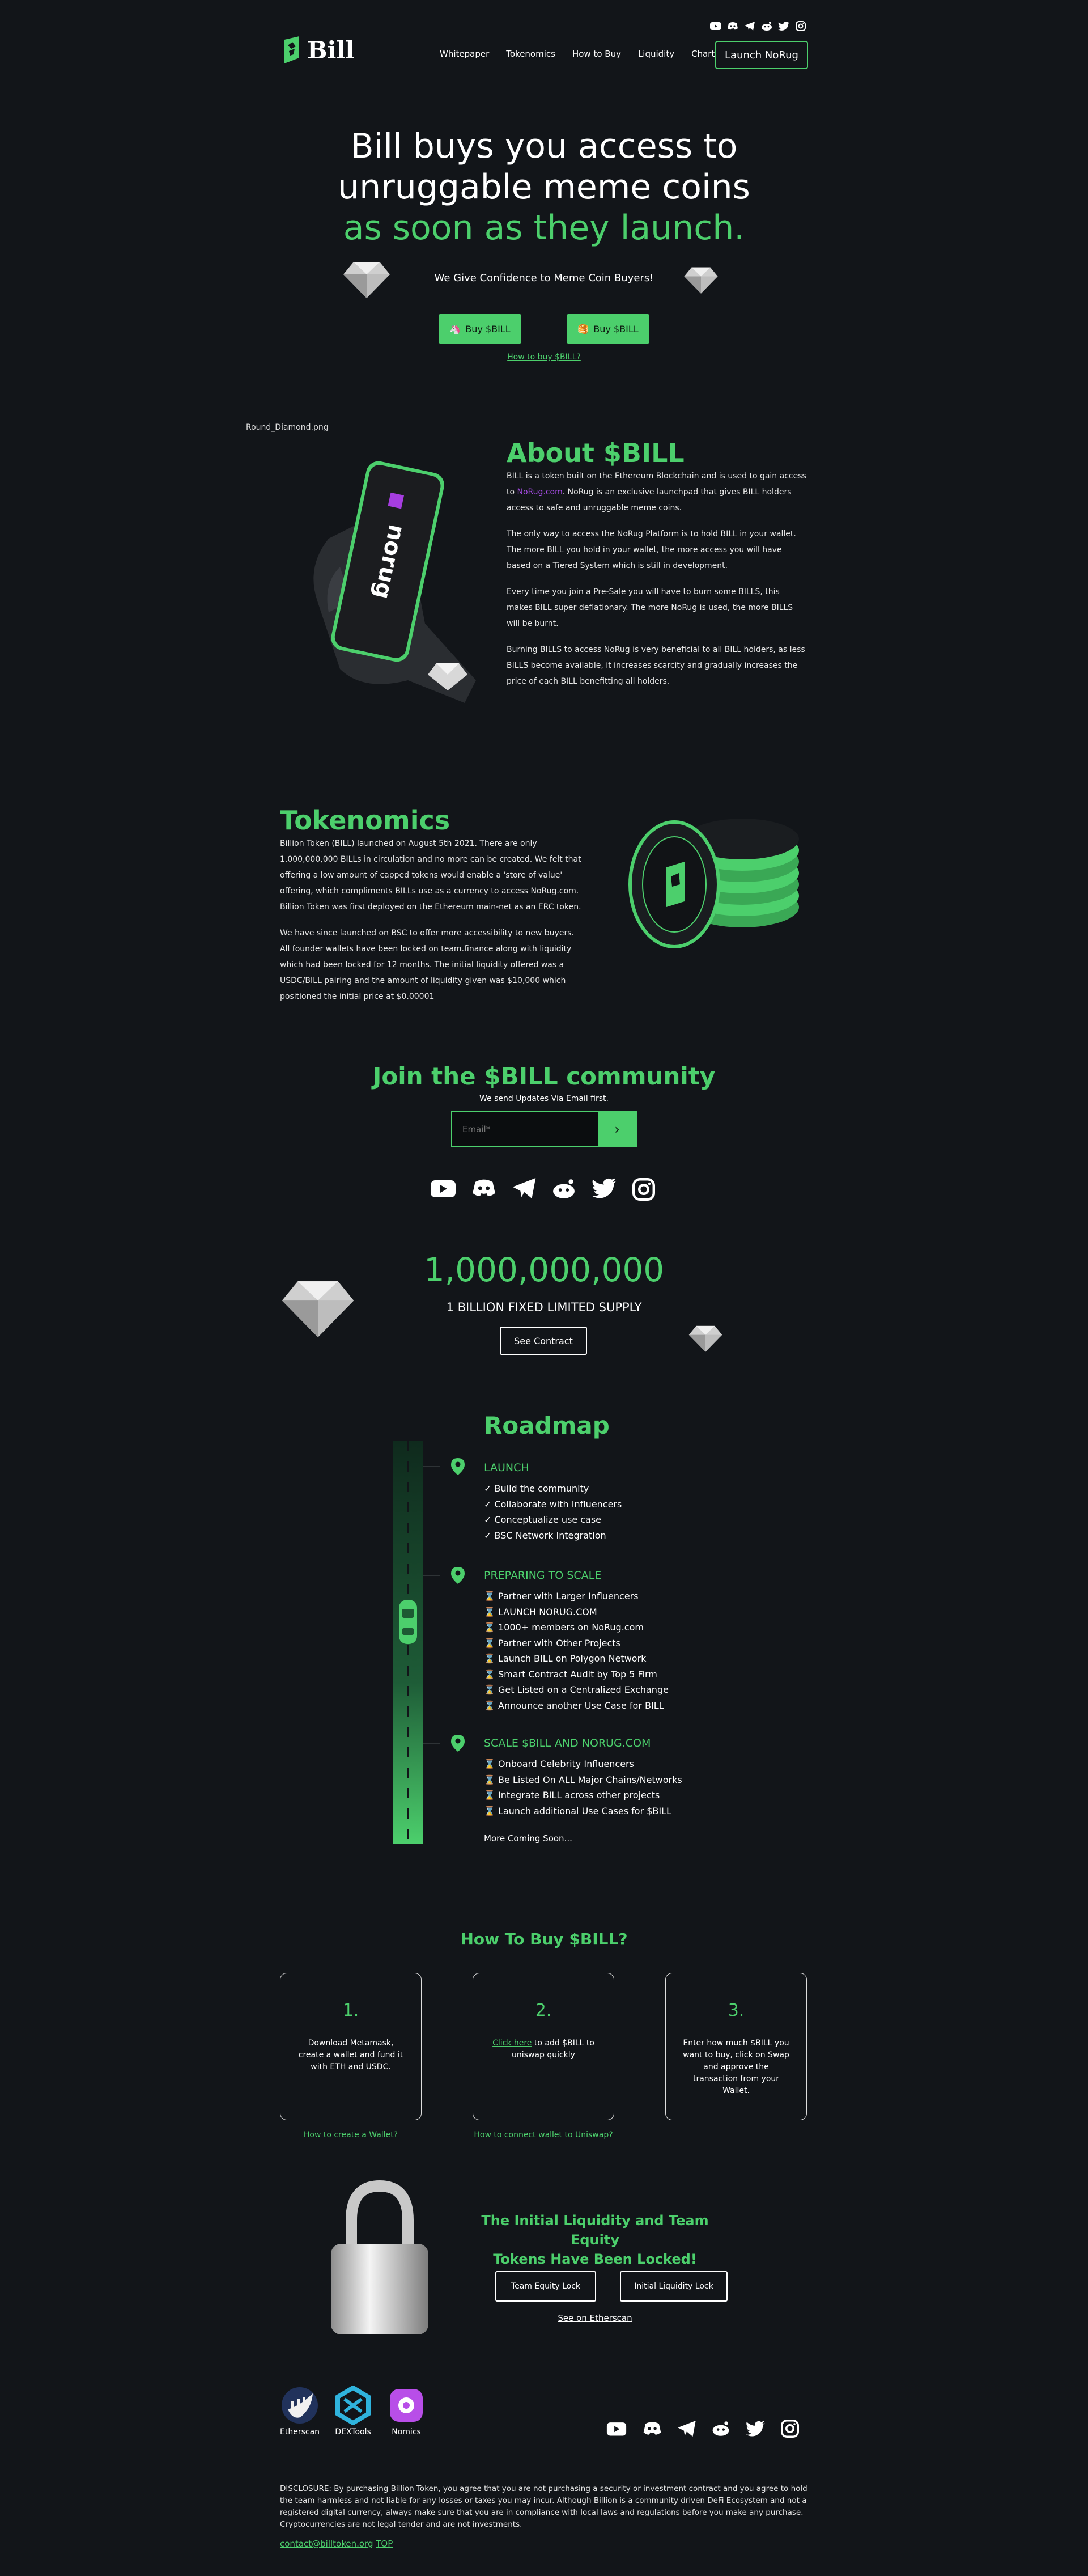 The image size is (1088, 2576). Describe the element at coordinates (543, 2134) in the screenshot. I see `connect-wallet-link: How to connect wallet to Uniswap?` at that location.